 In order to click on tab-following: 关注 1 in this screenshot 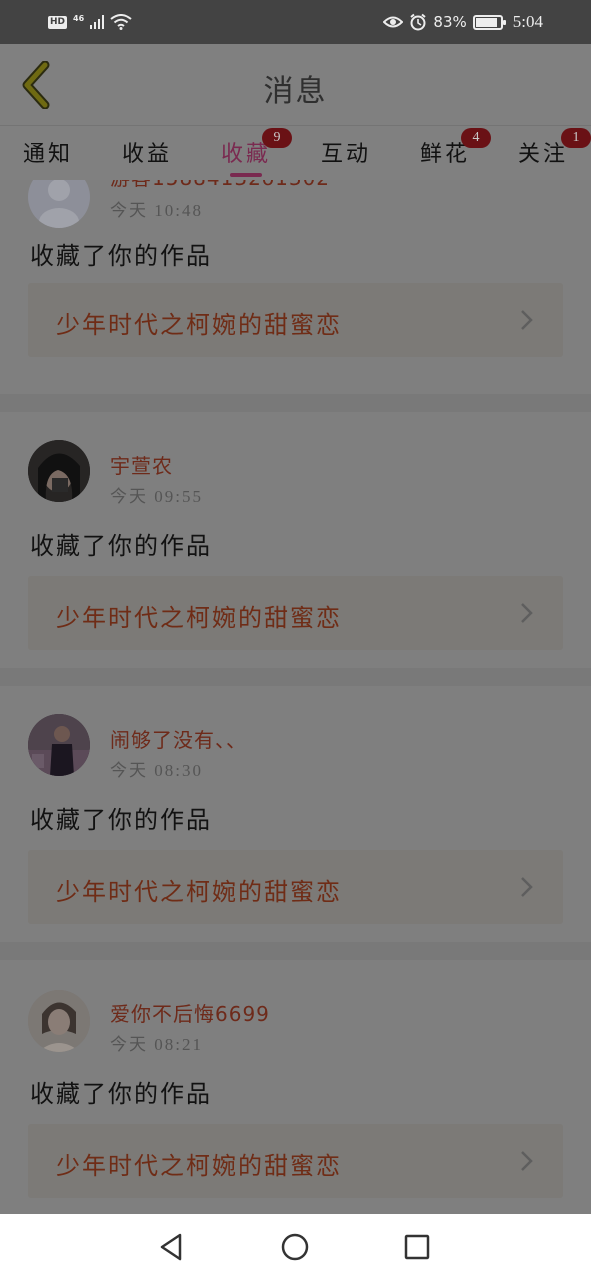, I will do `click(547, 152)`.